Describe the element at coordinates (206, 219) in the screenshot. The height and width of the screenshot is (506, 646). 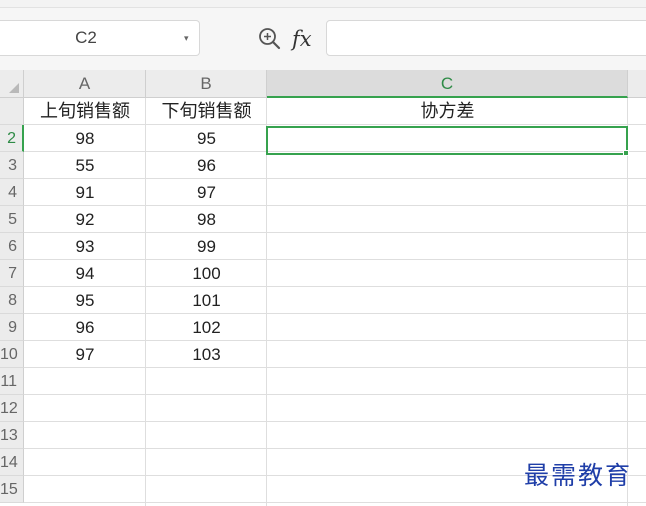
I see `cell-b5: 98` at that location.